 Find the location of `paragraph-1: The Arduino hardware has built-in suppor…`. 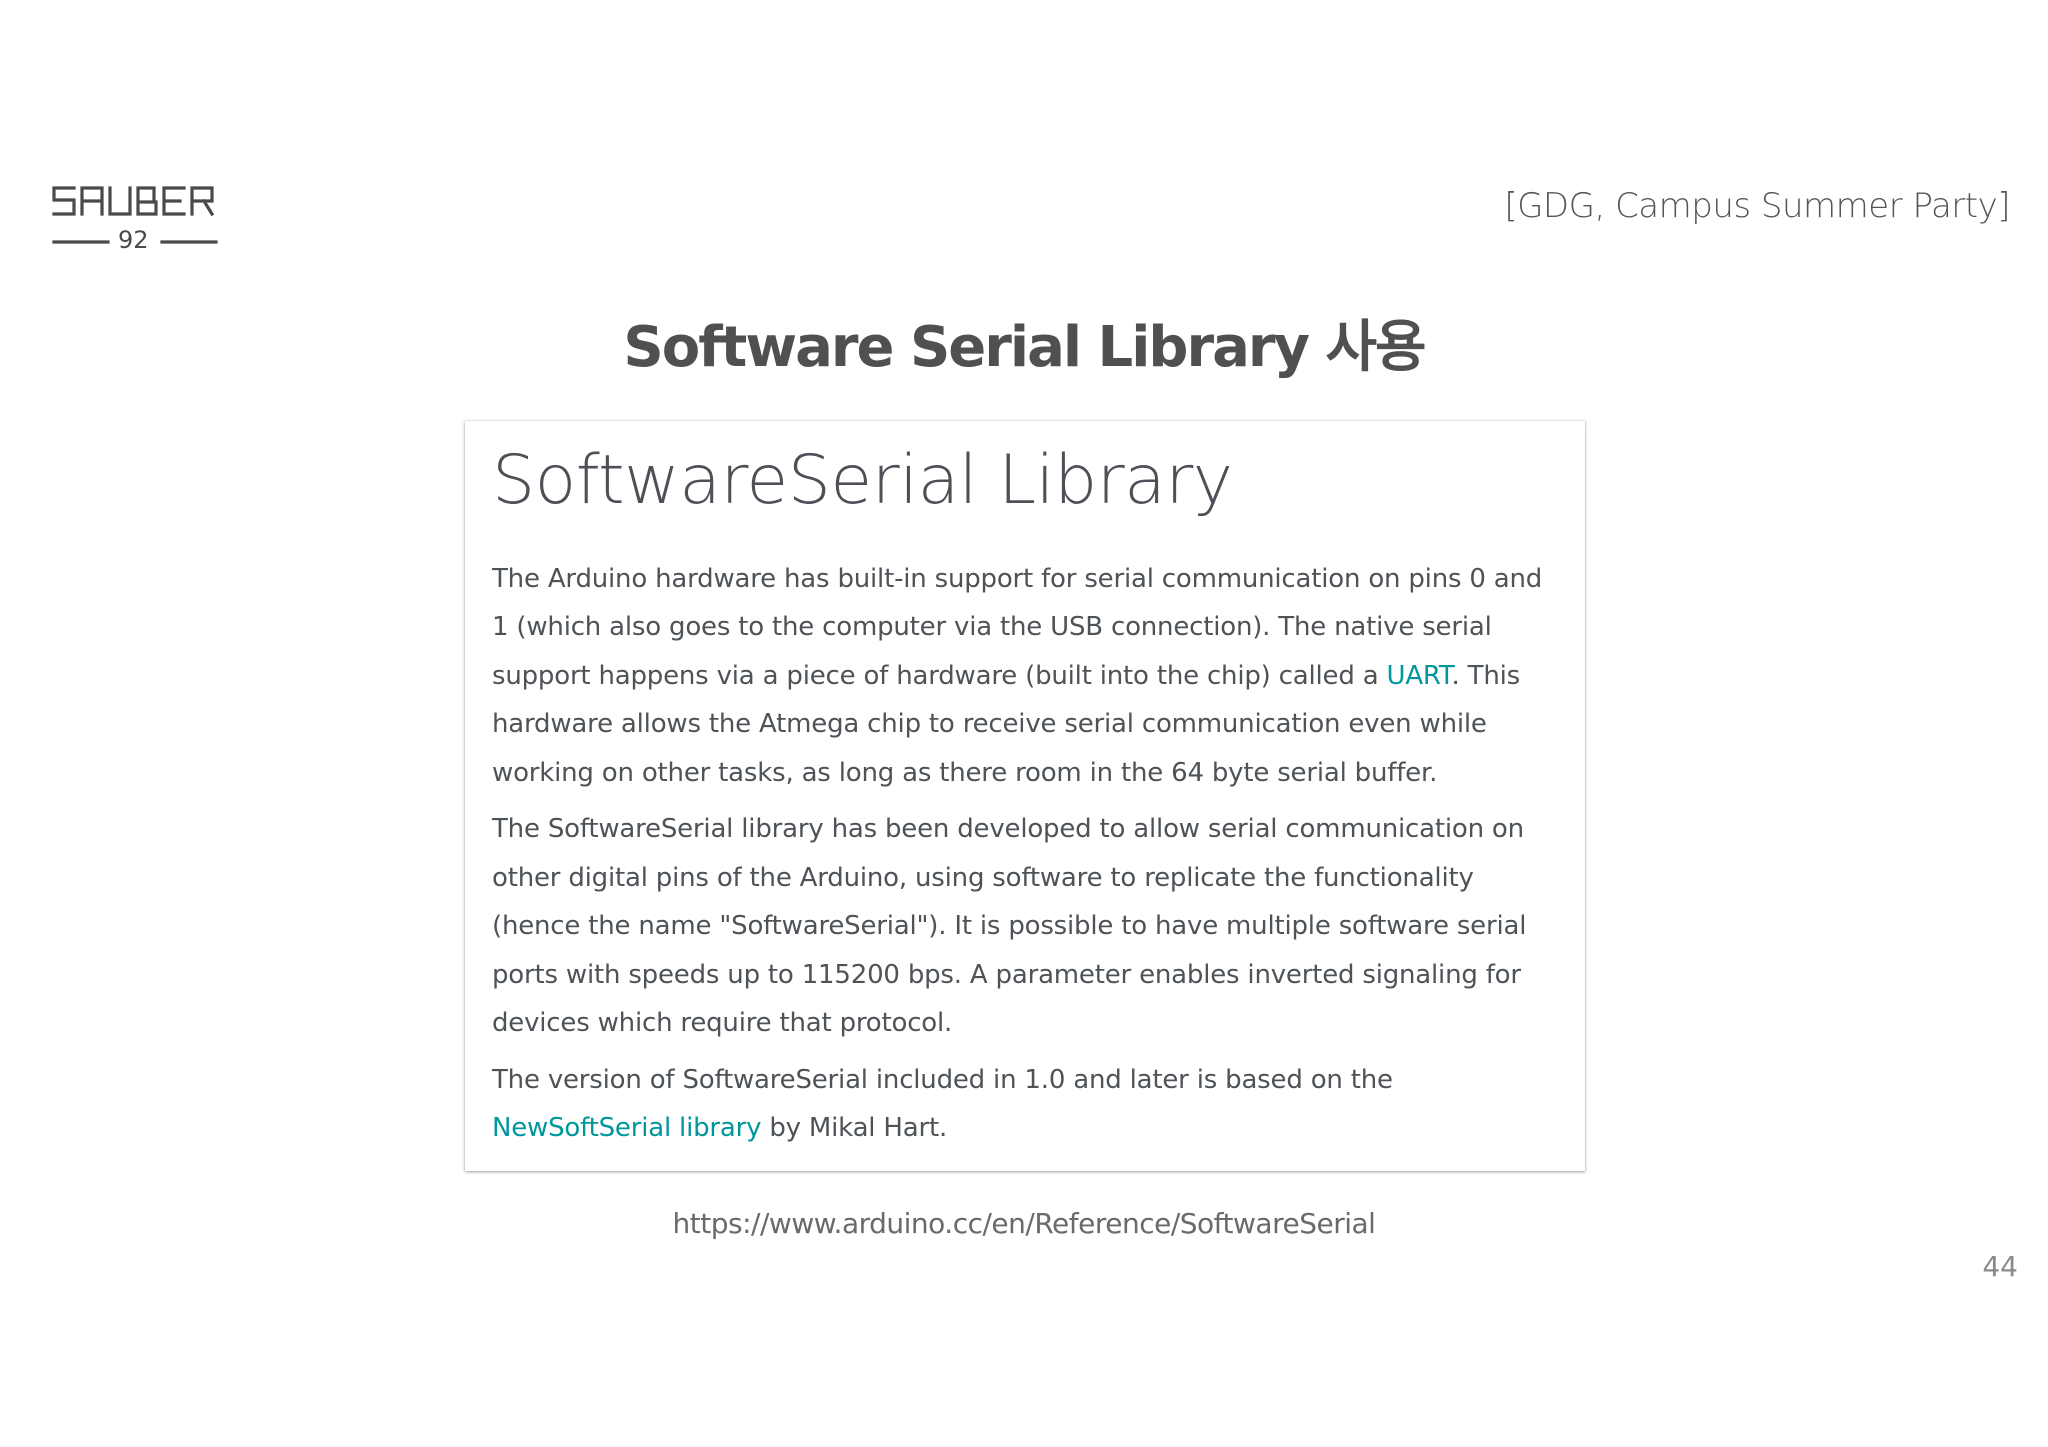

paragraph-1: The Arduino hardware has built-in suppor… is located at coordinates (1024, 676).